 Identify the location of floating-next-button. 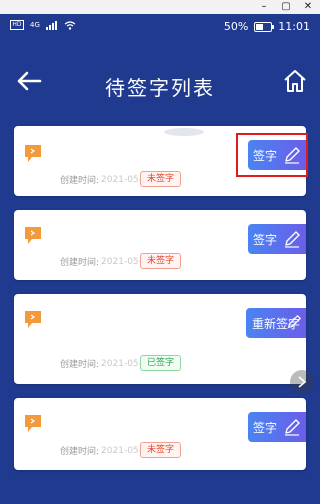
(302, 382).